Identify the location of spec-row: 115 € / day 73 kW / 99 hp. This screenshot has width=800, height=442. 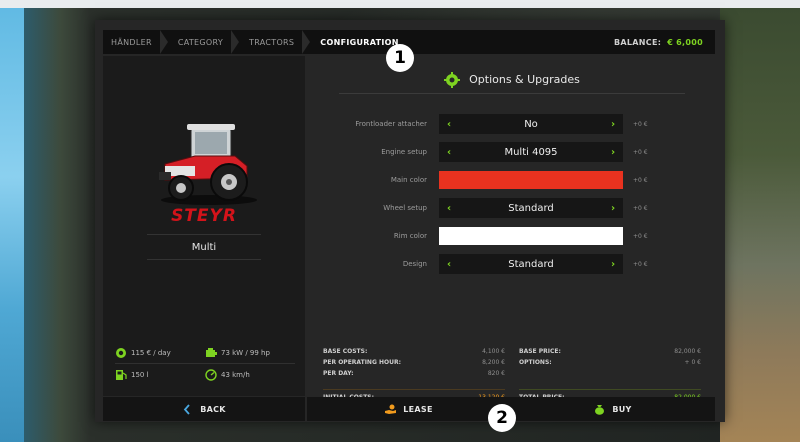
(205, 353).